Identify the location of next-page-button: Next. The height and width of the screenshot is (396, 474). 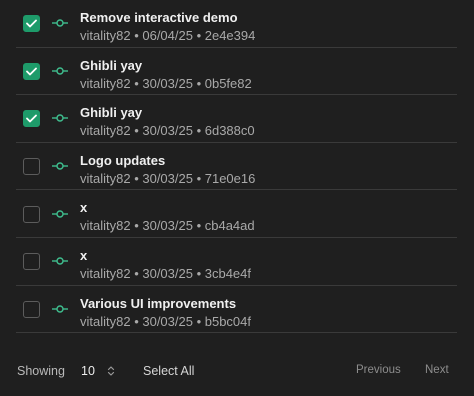
(437, 370).